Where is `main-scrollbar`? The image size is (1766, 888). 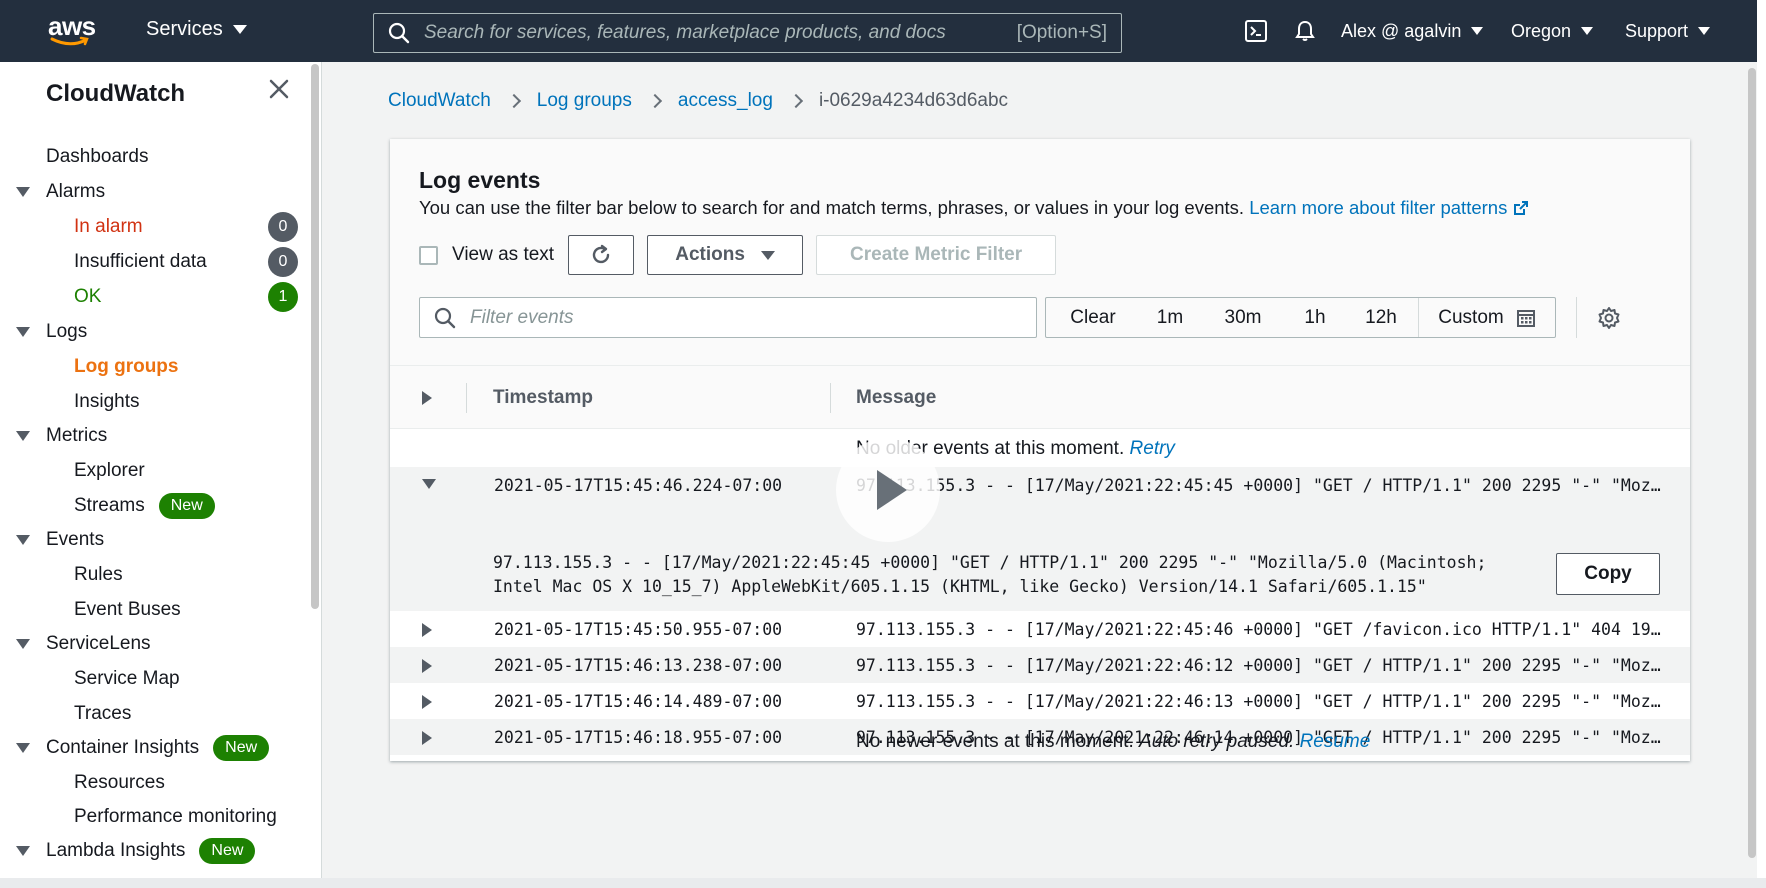
main-scrollbar is located at coordinates (1752, 465).